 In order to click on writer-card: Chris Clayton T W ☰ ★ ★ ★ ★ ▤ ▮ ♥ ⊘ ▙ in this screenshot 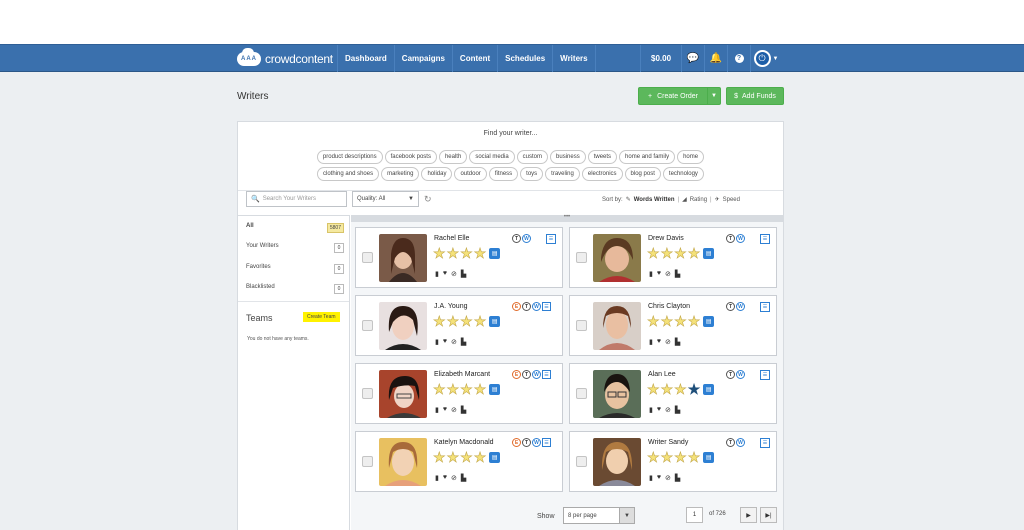, I will do `click(673, 325)`.